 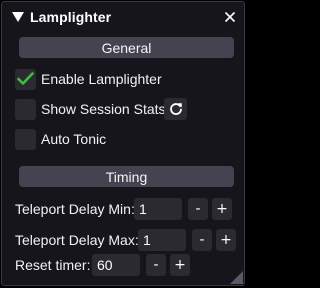 I want to click on close-icon, so click(x=230, y=17).